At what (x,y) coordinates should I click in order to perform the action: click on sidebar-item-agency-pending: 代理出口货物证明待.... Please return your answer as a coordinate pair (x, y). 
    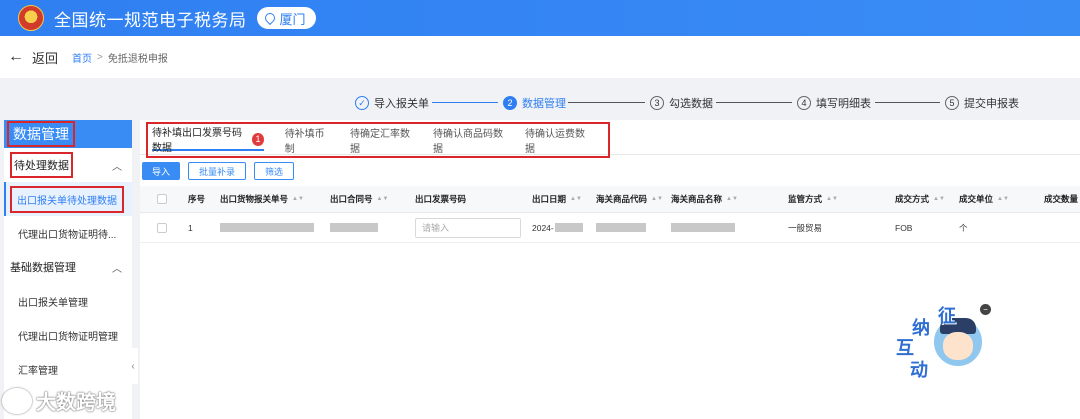
    Looking at the image, I should click on (68, 233).